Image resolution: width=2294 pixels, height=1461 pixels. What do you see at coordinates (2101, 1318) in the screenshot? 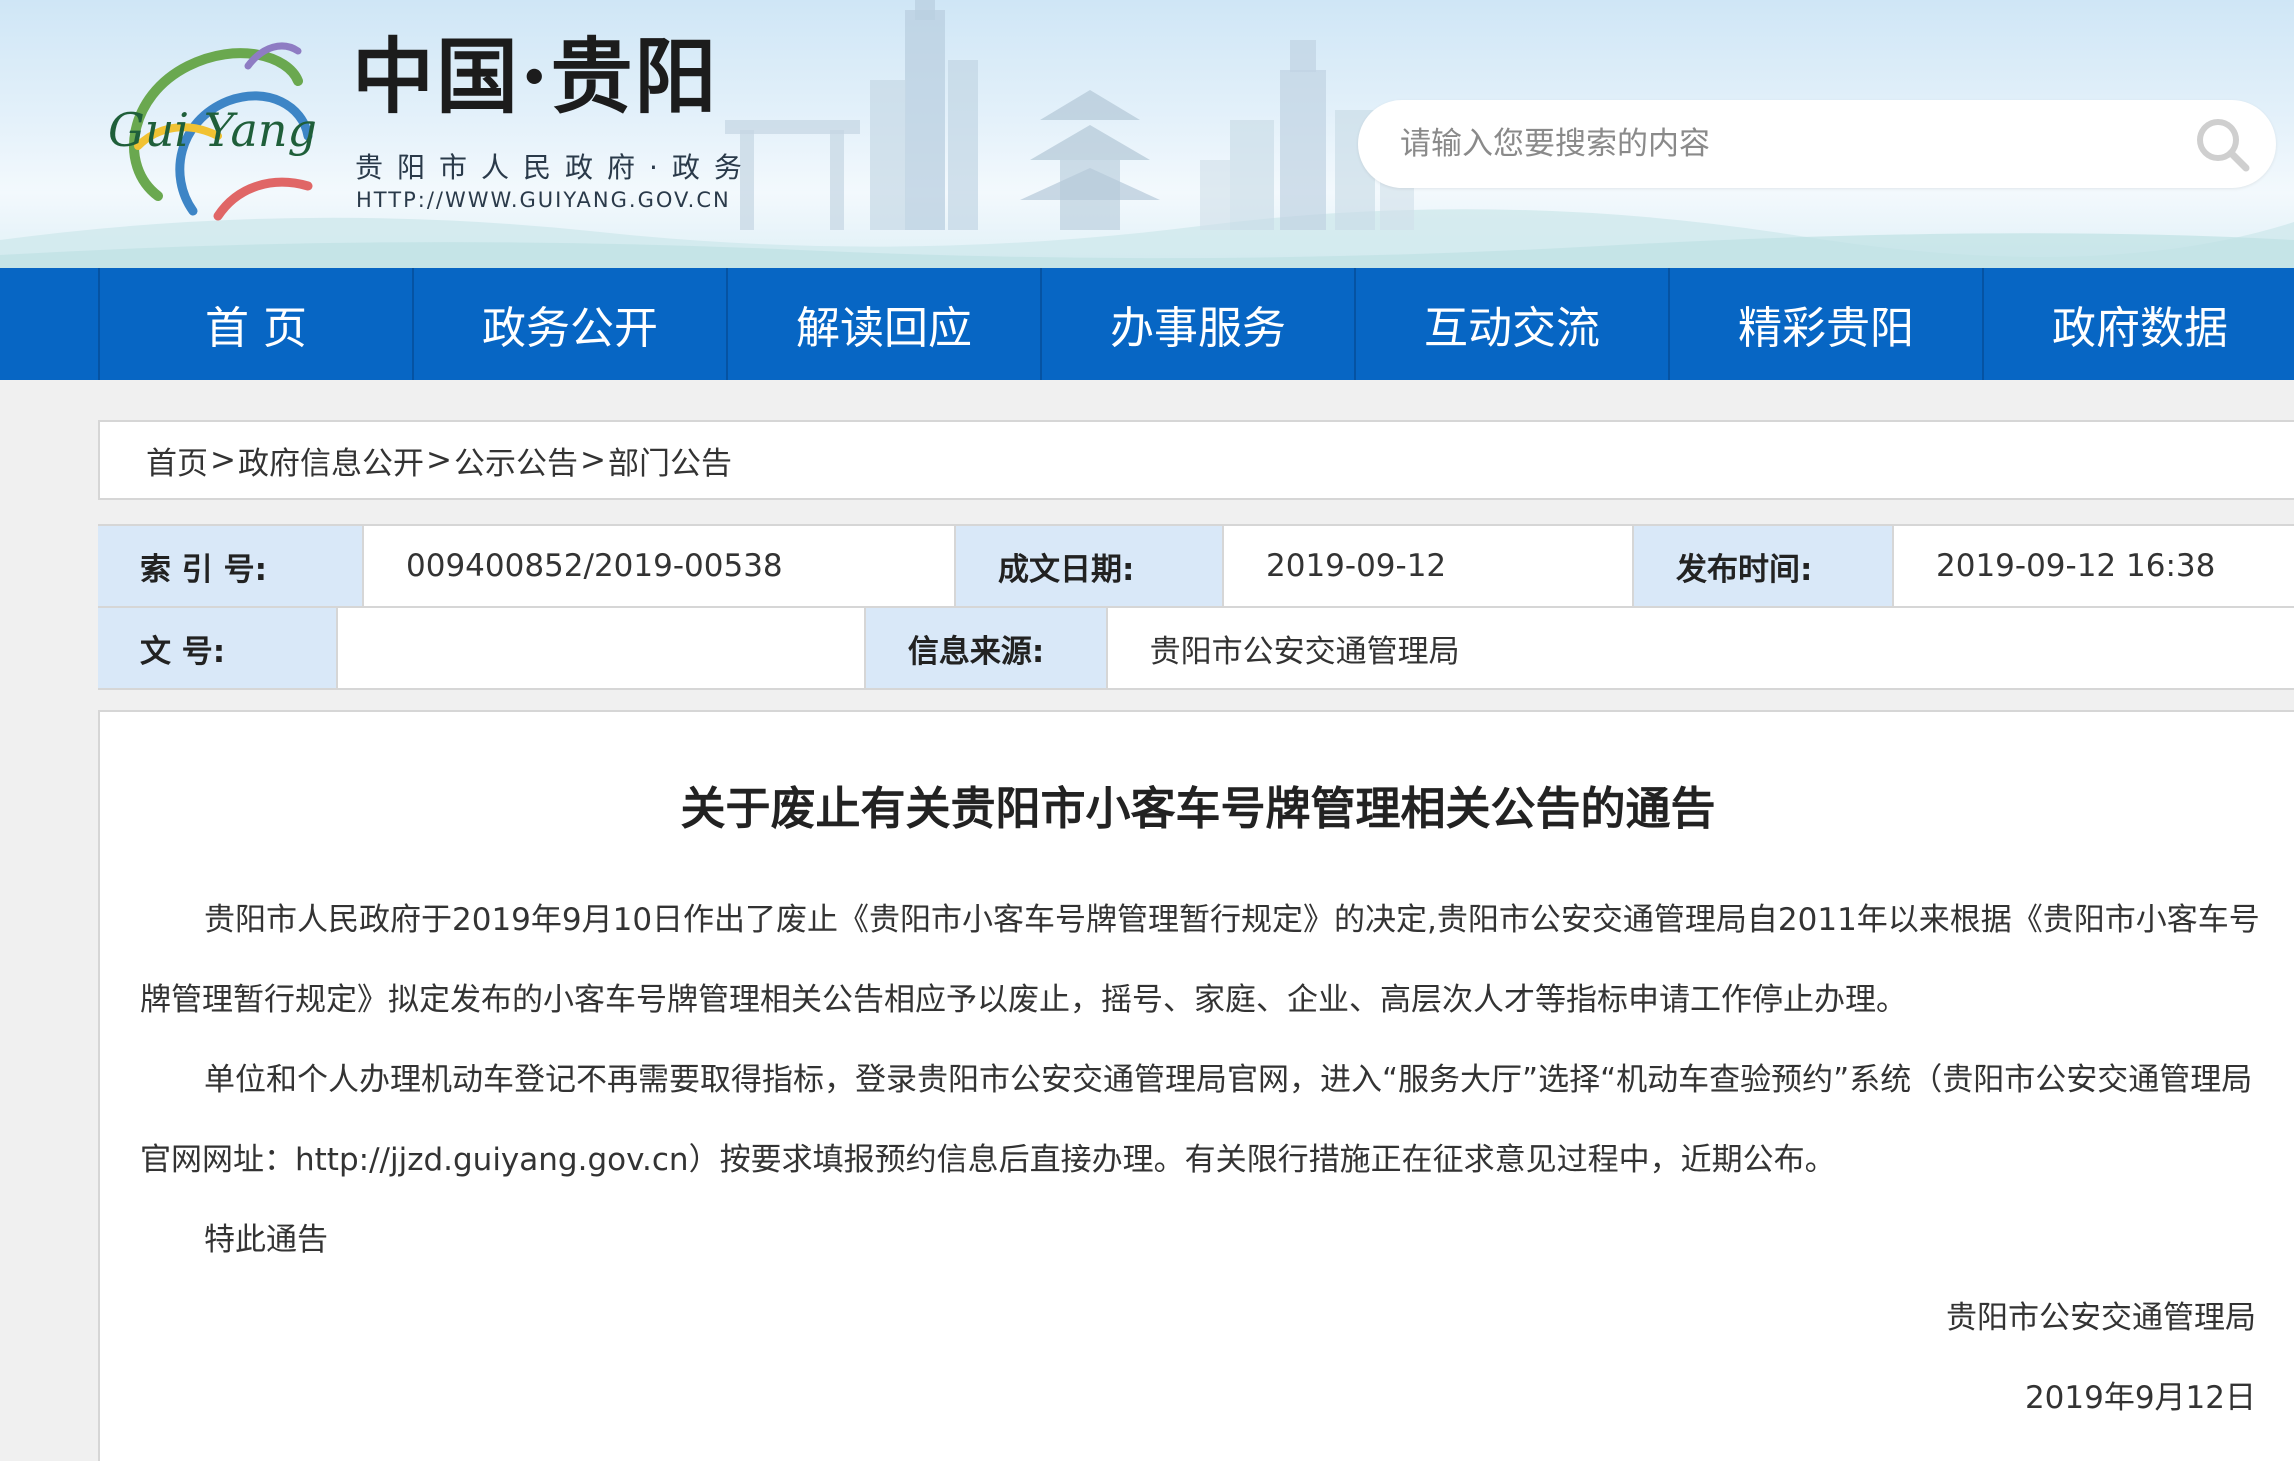
I see `signature-organization: 贵阳市公安交通管理局` at bounding box center [2101, 1318].